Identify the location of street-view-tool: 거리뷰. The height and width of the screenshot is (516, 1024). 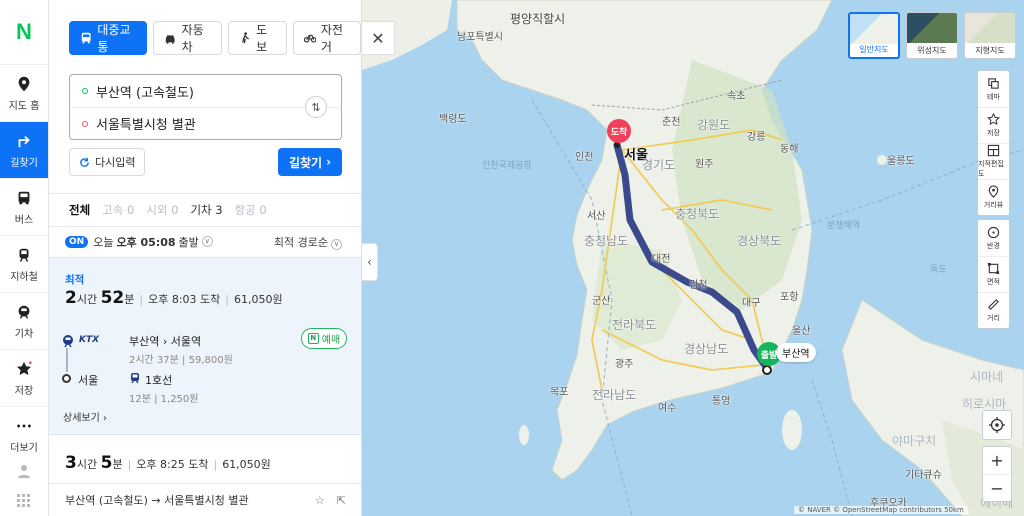
(993, 197).